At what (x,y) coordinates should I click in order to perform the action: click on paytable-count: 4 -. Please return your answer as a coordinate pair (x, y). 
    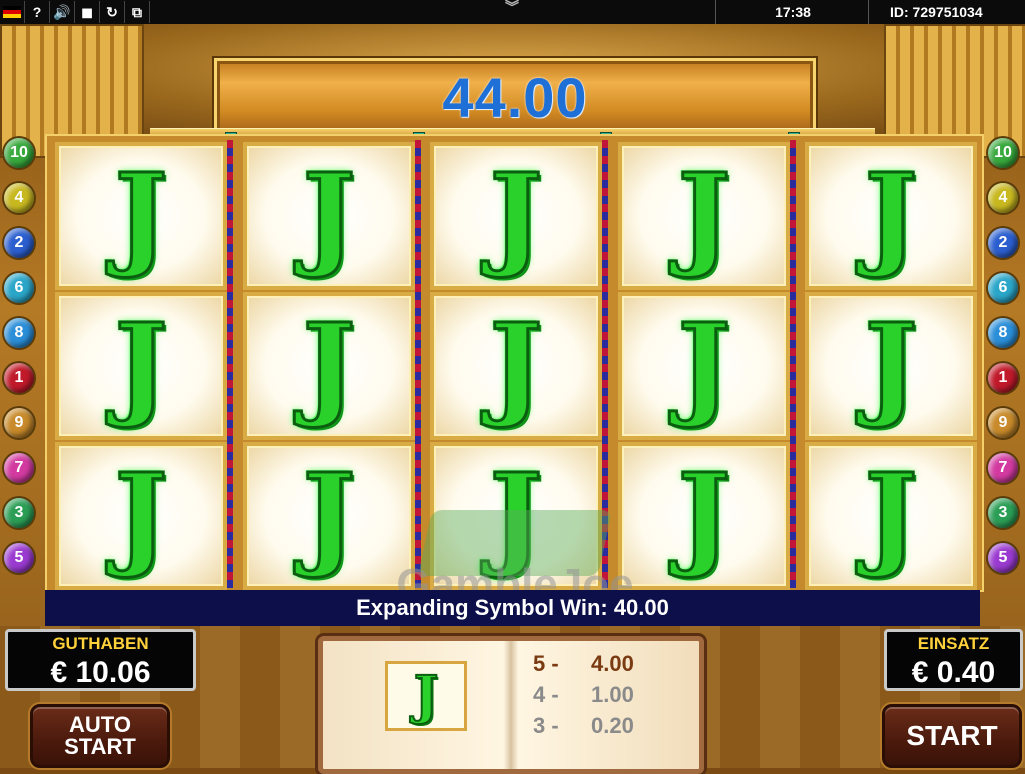
    Looking at the image, I should click on (546, 694).